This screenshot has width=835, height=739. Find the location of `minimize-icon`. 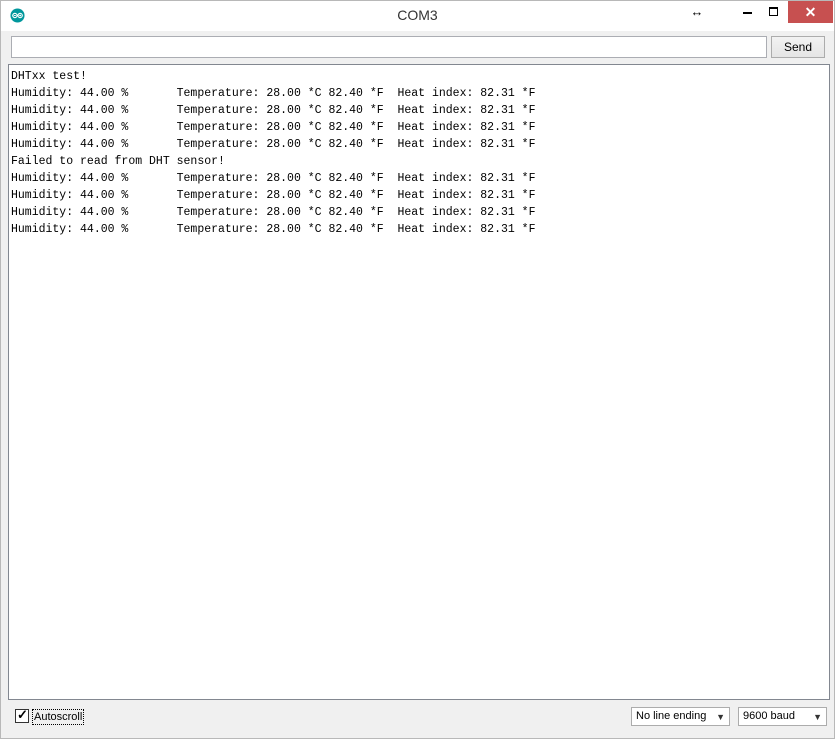

minimize-icon is located at coordinates (747, 13).